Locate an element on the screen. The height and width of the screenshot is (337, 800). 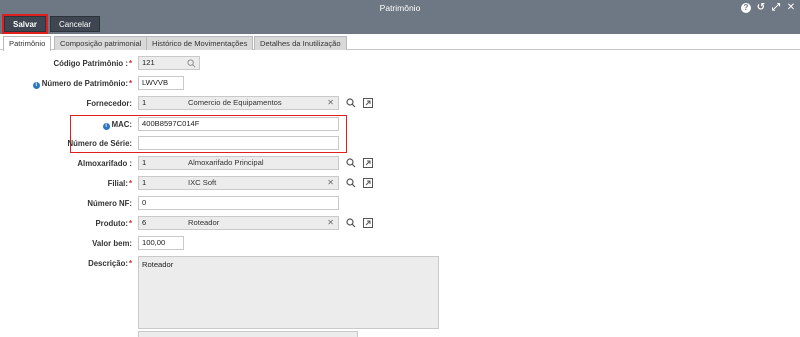
mac-label: i MAC: is located at coordinates (117, 125).